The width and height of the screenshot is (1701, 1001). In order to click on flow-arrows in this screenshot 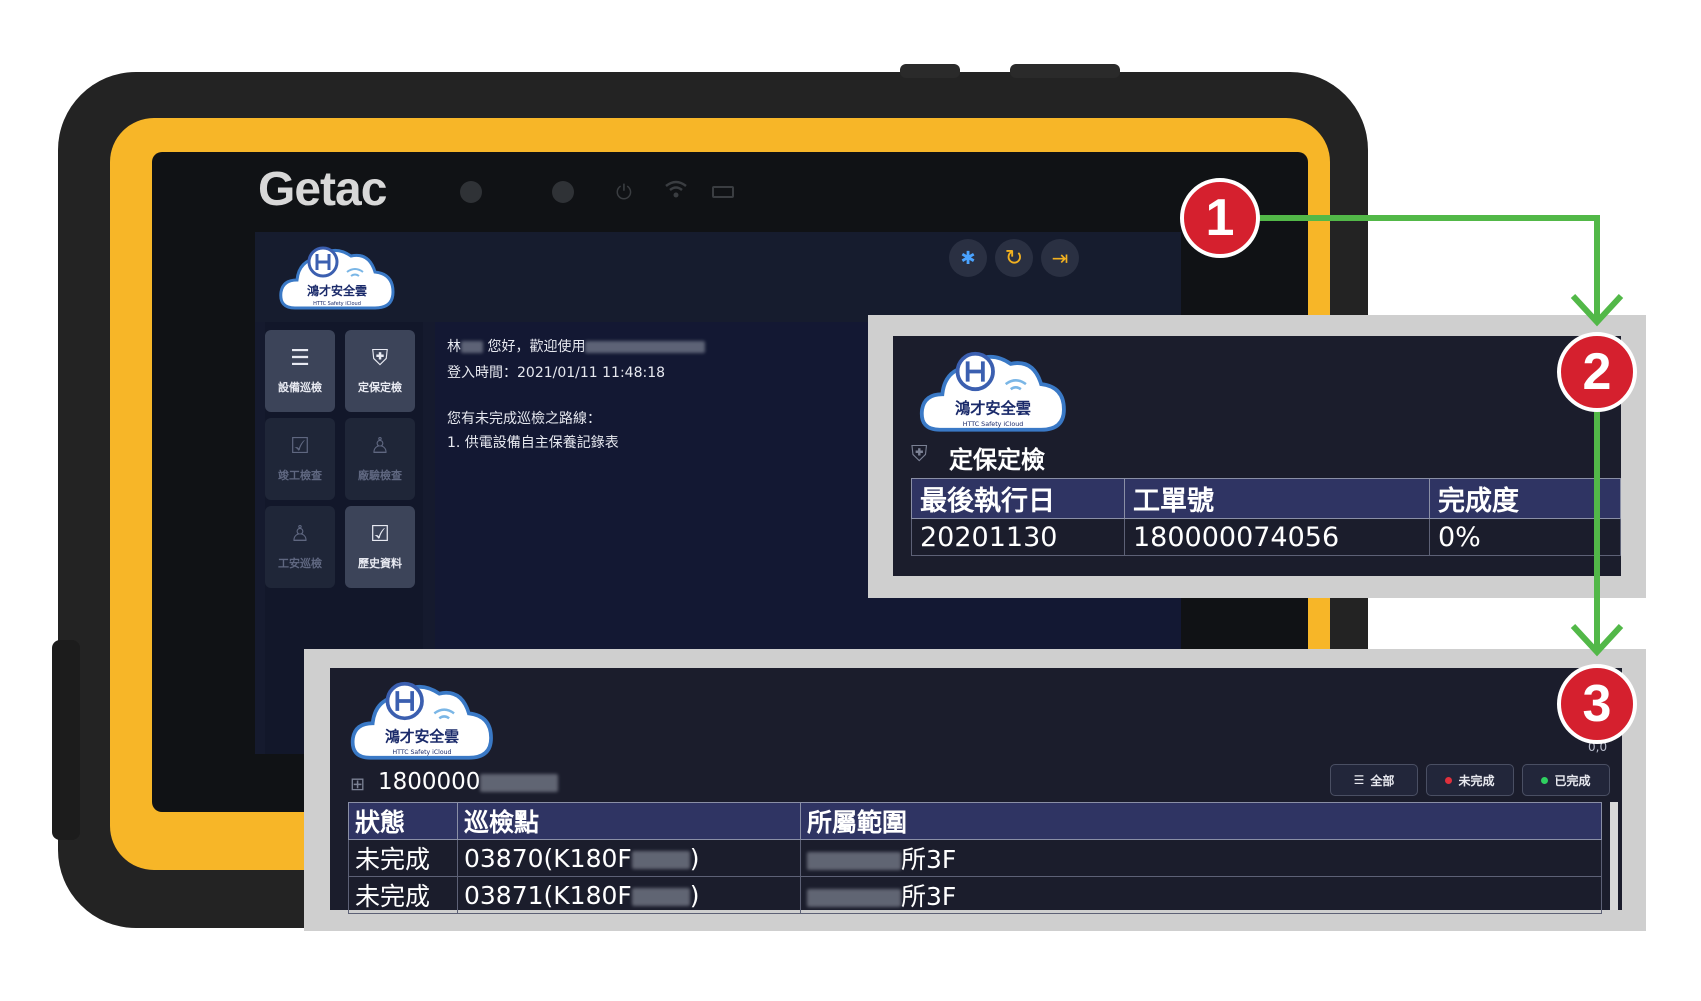, I will do `click(1432, 436)`.